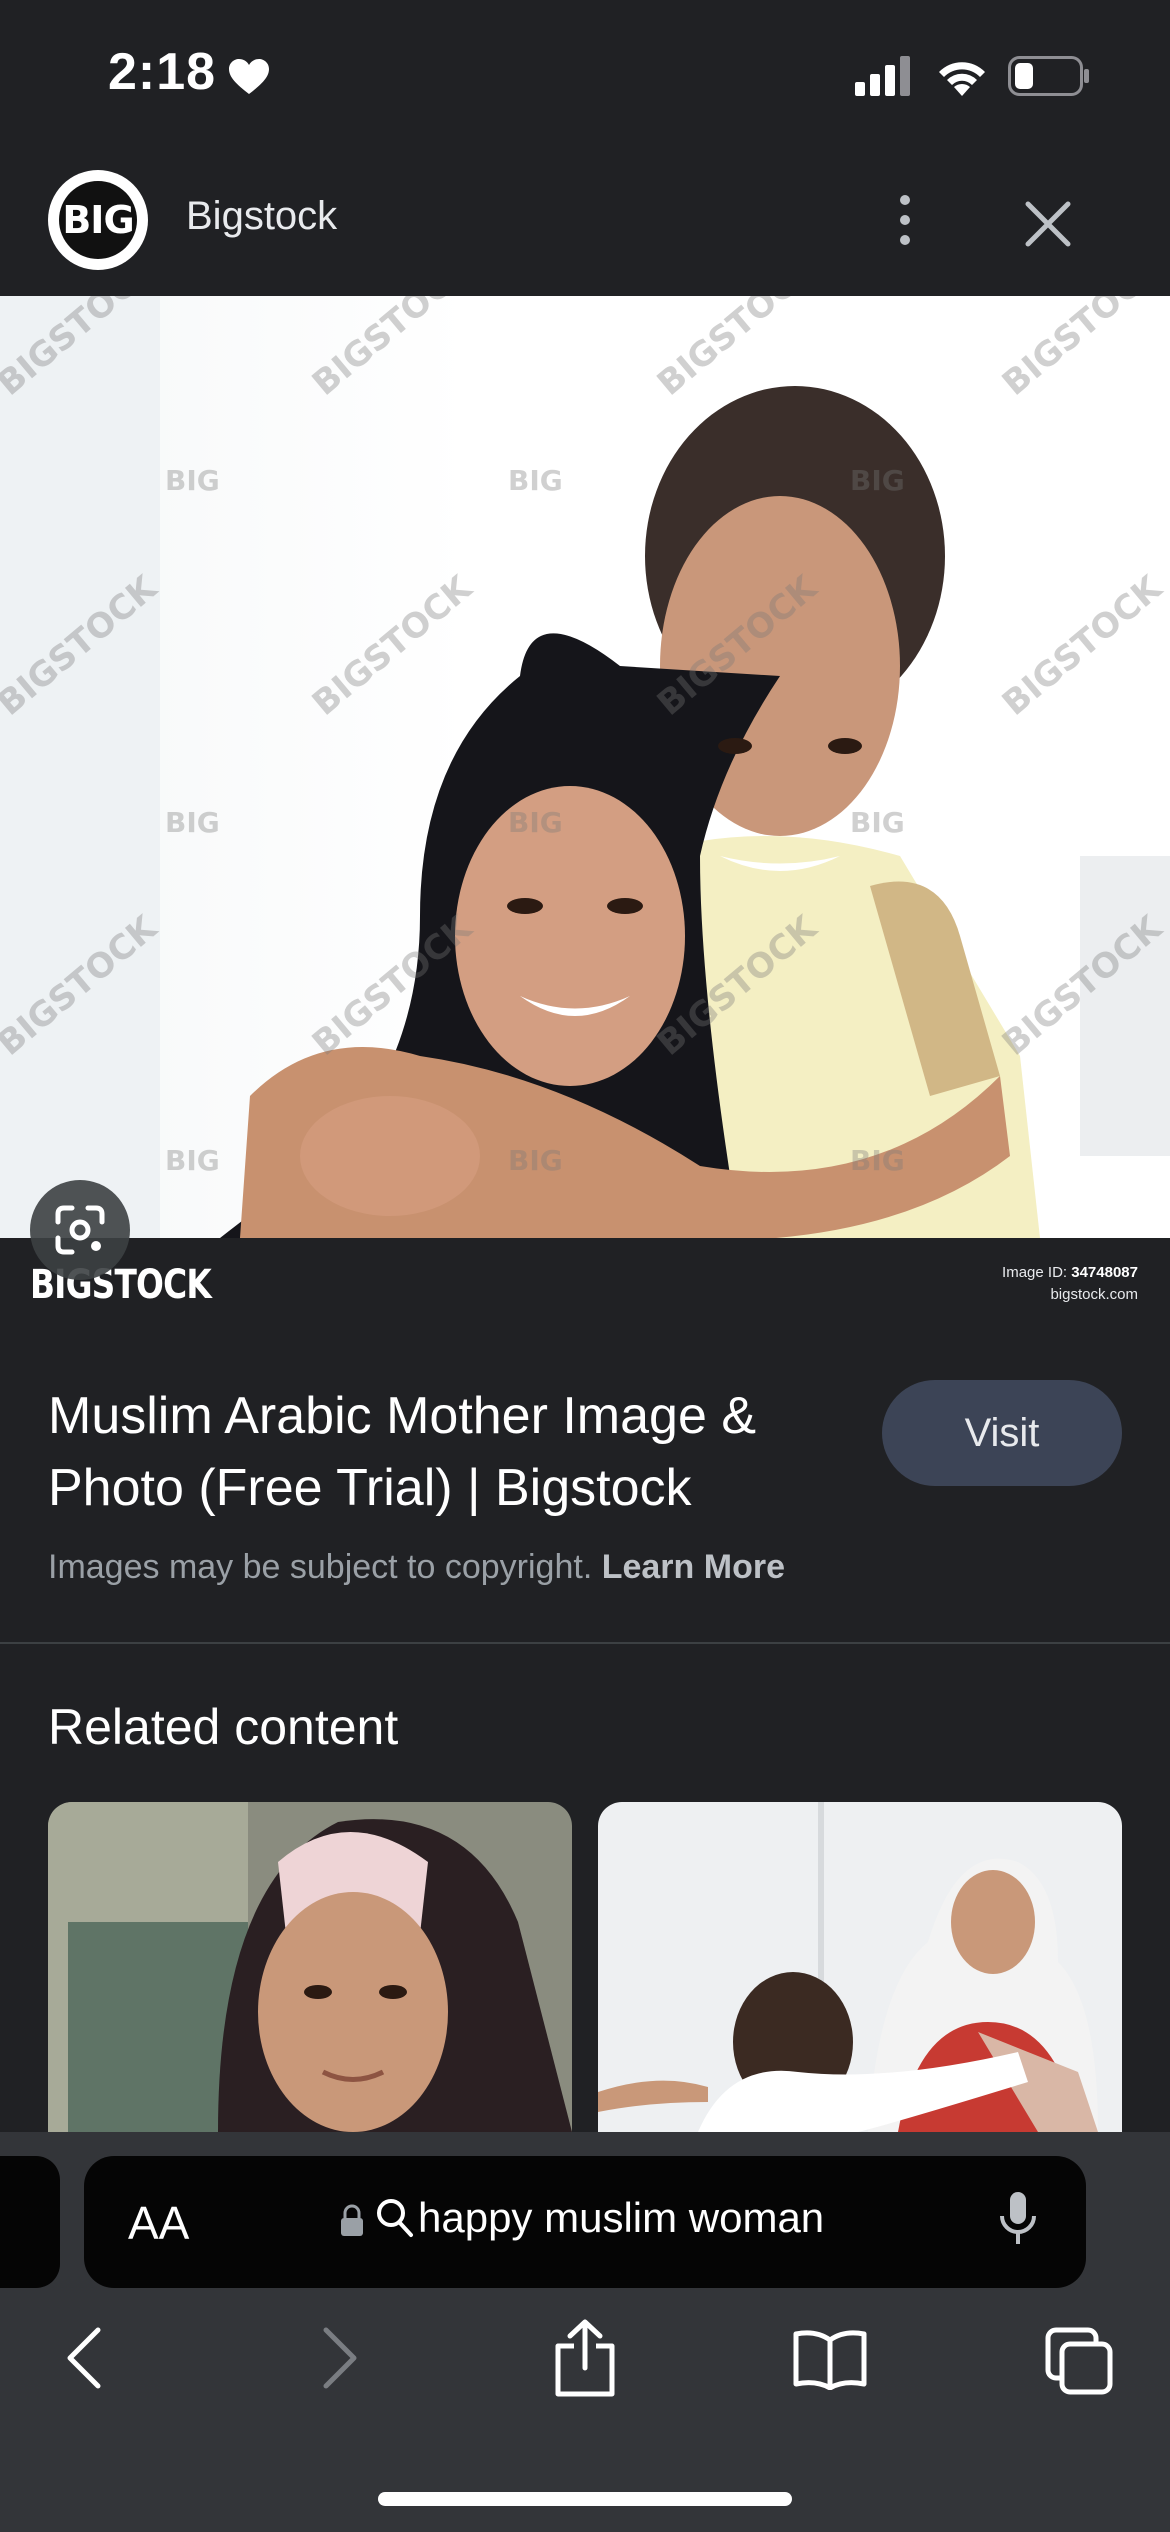 The width and height of the screenshot is (1170, 2532). What do you see at coordinates (261, 216) in the screenshot?
I see `site-name: Bigstock` at bounding box center [261, 216].